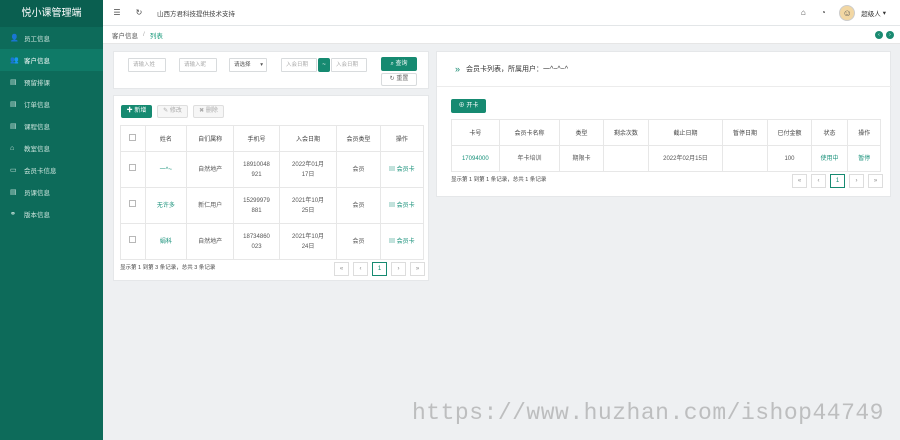  What do you see at coordinates (248, 65) in the screenshot?
I see `member-type-select: 请选择 ▾` at bounding box center [248, 65].